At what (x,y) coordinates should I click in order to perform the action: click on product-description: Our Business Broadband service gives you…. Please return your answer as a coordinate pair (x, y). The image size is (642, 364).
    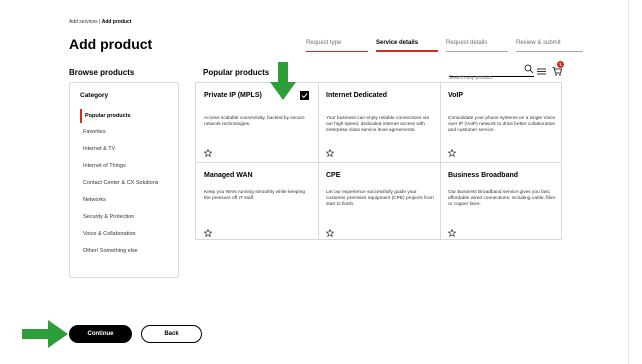
    Looking at the image, I should click on (502, 199).